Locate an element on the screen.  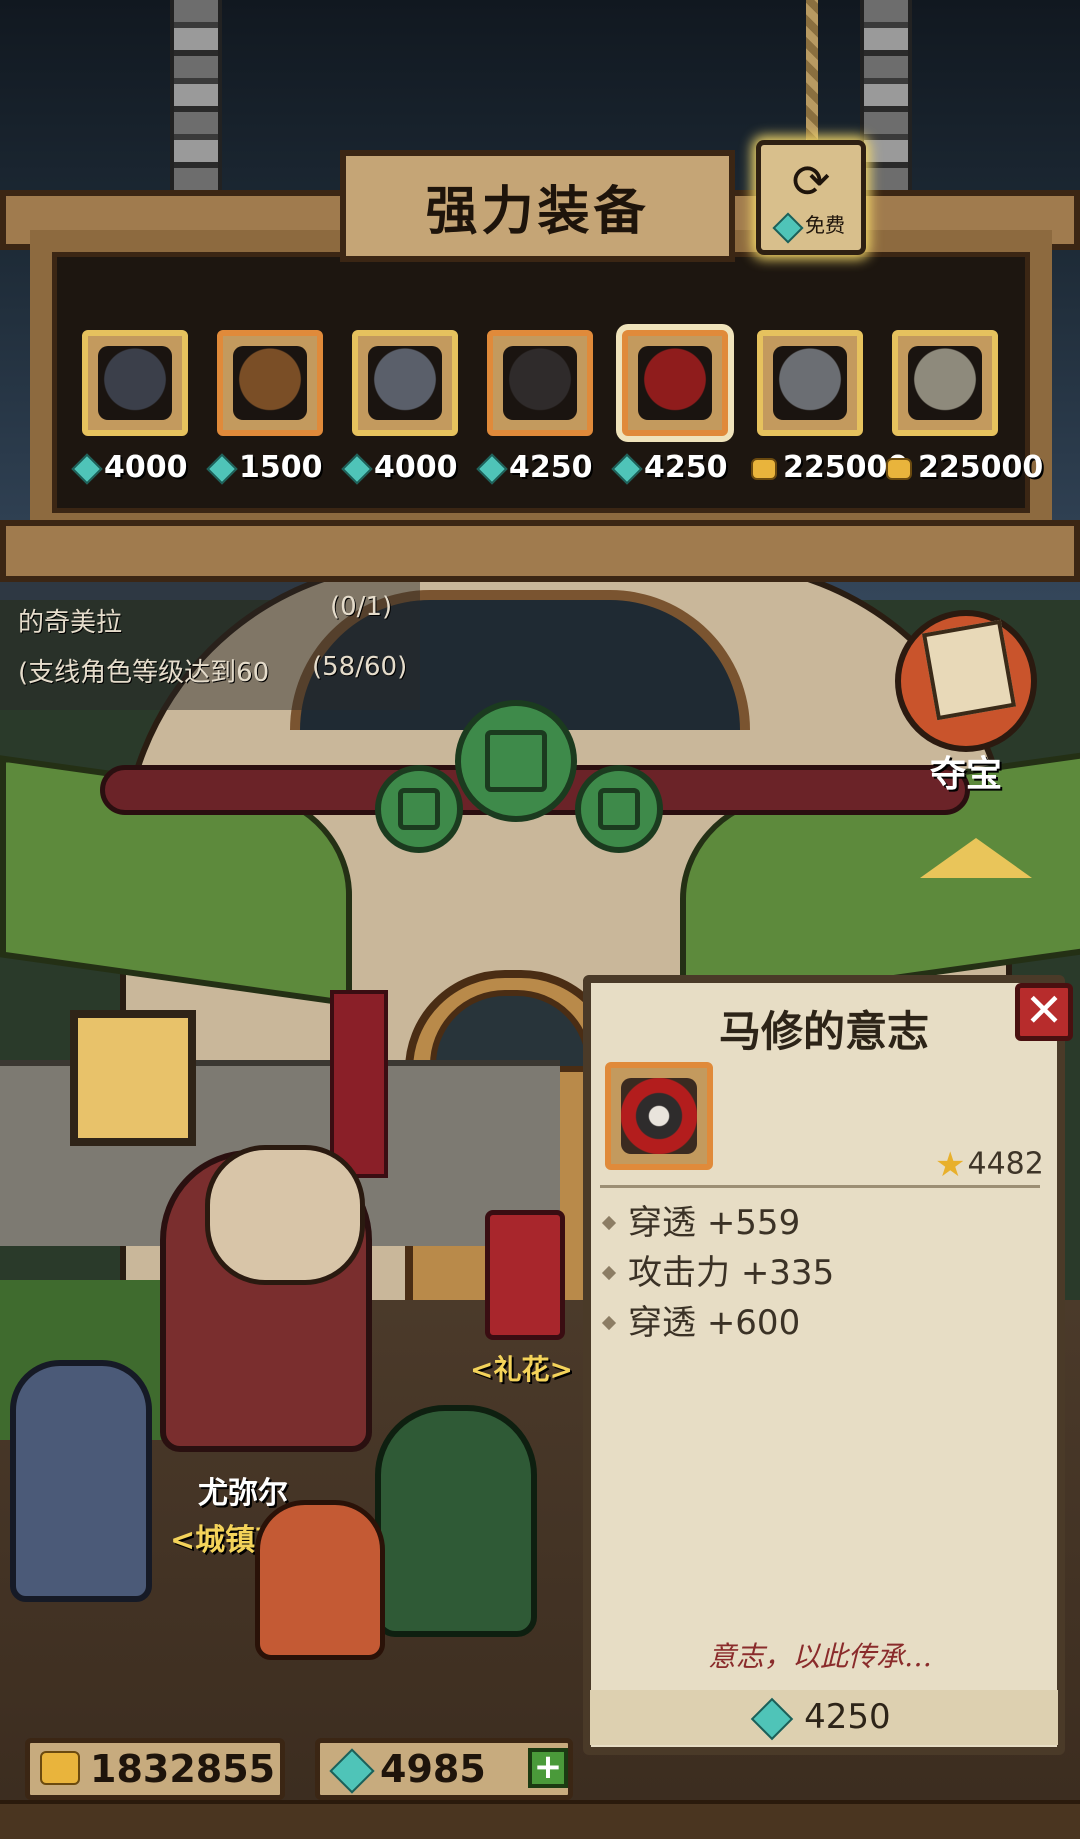
treasure-hunt-button is located at coordinates (966, 681).